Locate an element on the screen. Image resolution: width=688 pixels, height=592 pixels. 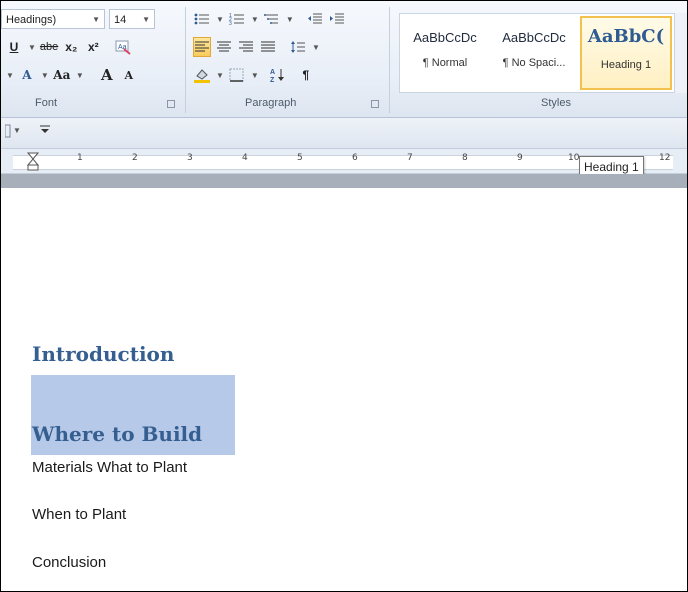
font-name-value: Headings) is located at coordinates (31, 20).